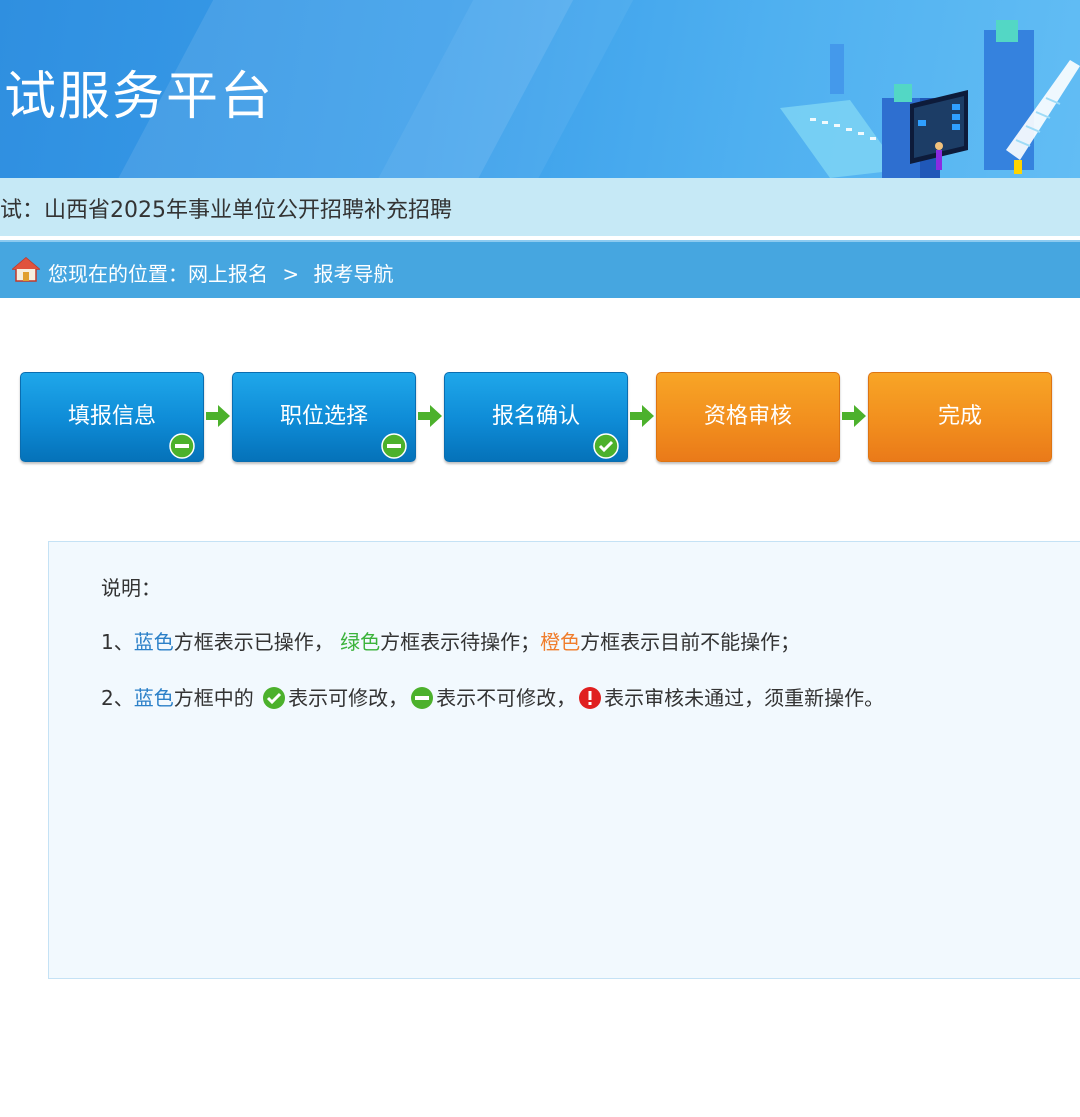  I want to click on breadcrumb-text: 您现在的位置：网上报名 > 报考导航, so click(220, 272).